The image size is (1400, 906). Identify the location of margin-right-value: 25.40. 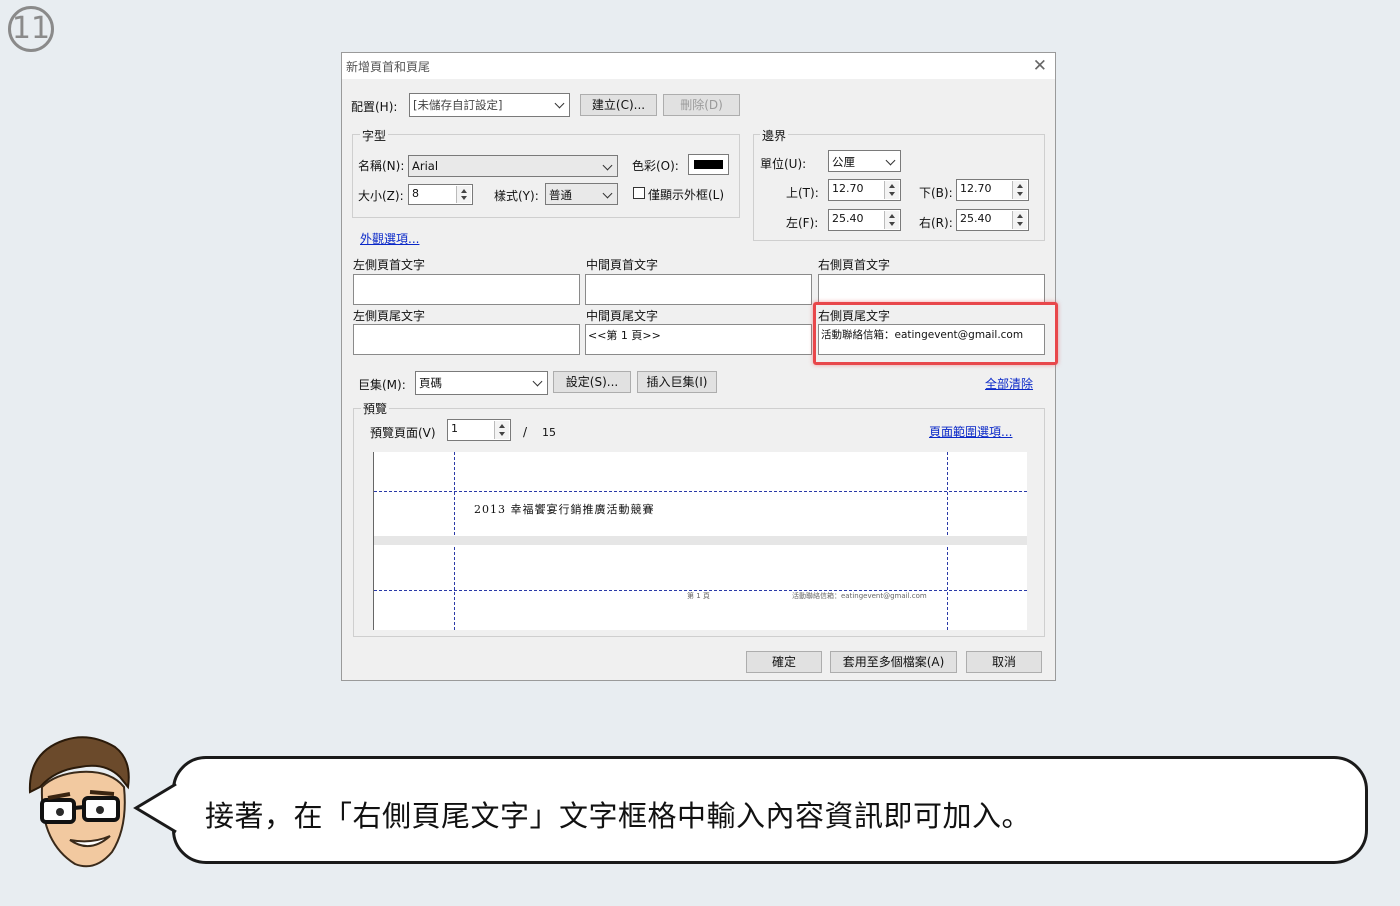
(976, 218).